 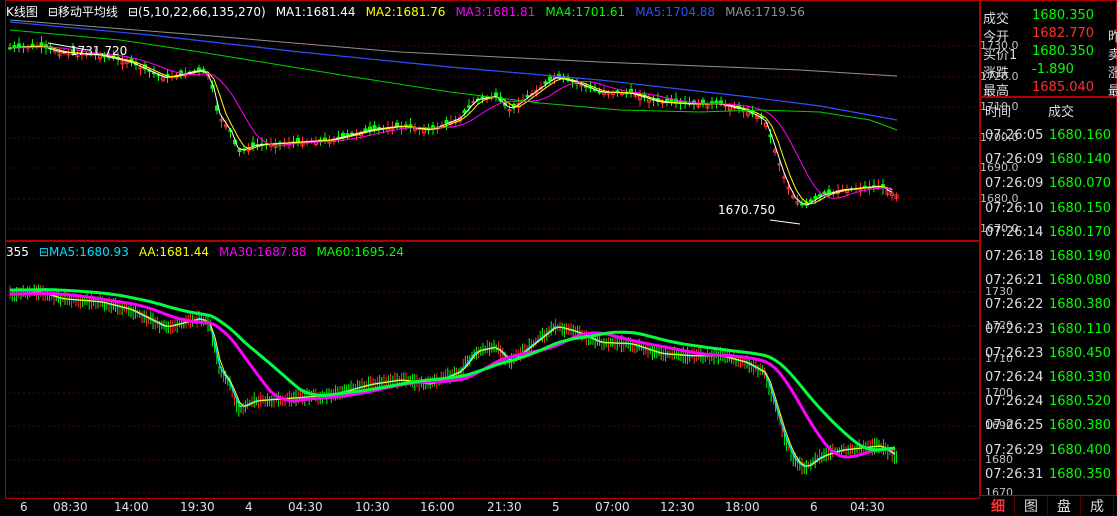 I want to click on quote-extra: 涨, so click(x=1112, y=73).